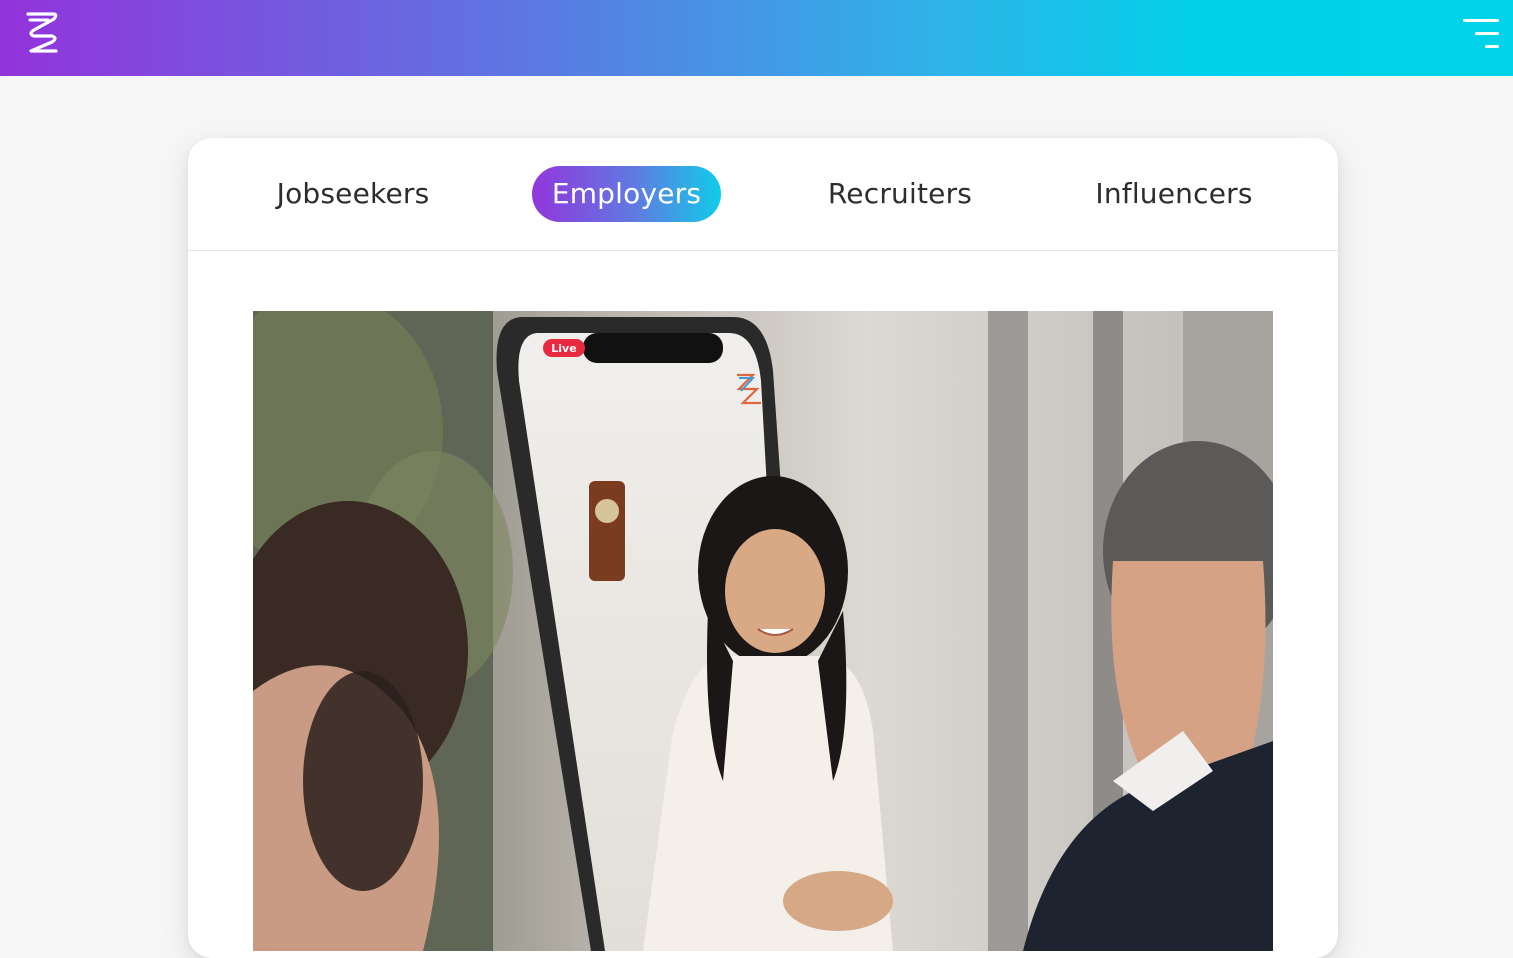  I want to click on z-logo-icon, so click(42, 32).